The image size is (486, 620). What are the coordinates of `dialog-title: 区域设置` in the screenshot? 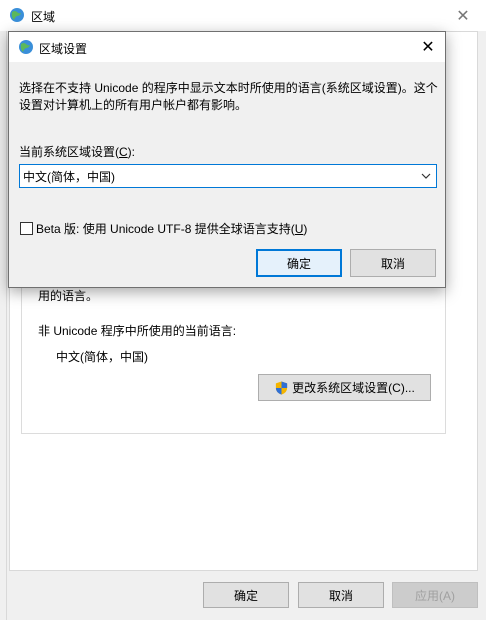 It's located at (63, 49).